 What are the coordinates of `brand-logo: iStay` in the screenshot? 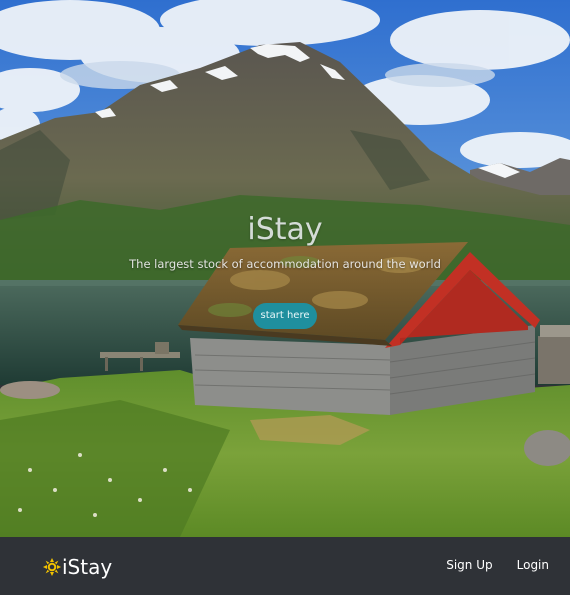 It's located at (77, 567).